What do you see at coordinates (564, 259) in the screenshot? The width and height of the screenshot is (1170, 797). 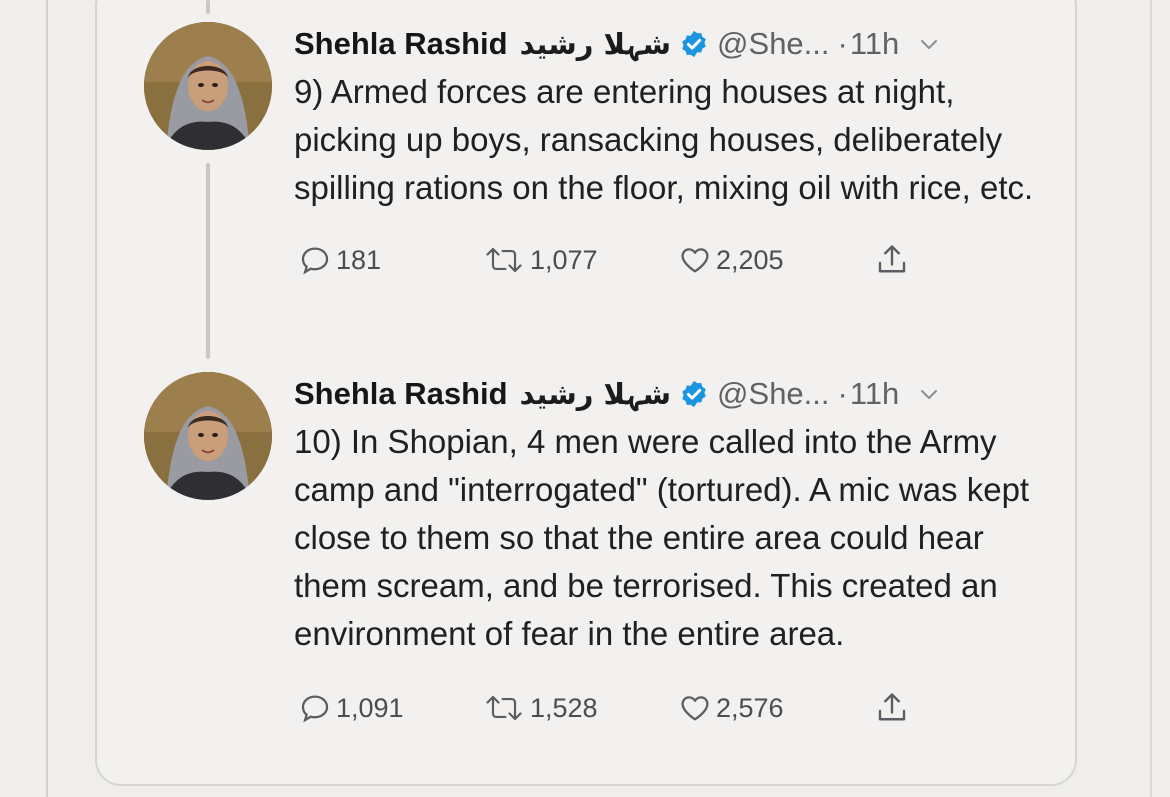 I see `retweet-count: 1,077` at bounding box center [564, 259].